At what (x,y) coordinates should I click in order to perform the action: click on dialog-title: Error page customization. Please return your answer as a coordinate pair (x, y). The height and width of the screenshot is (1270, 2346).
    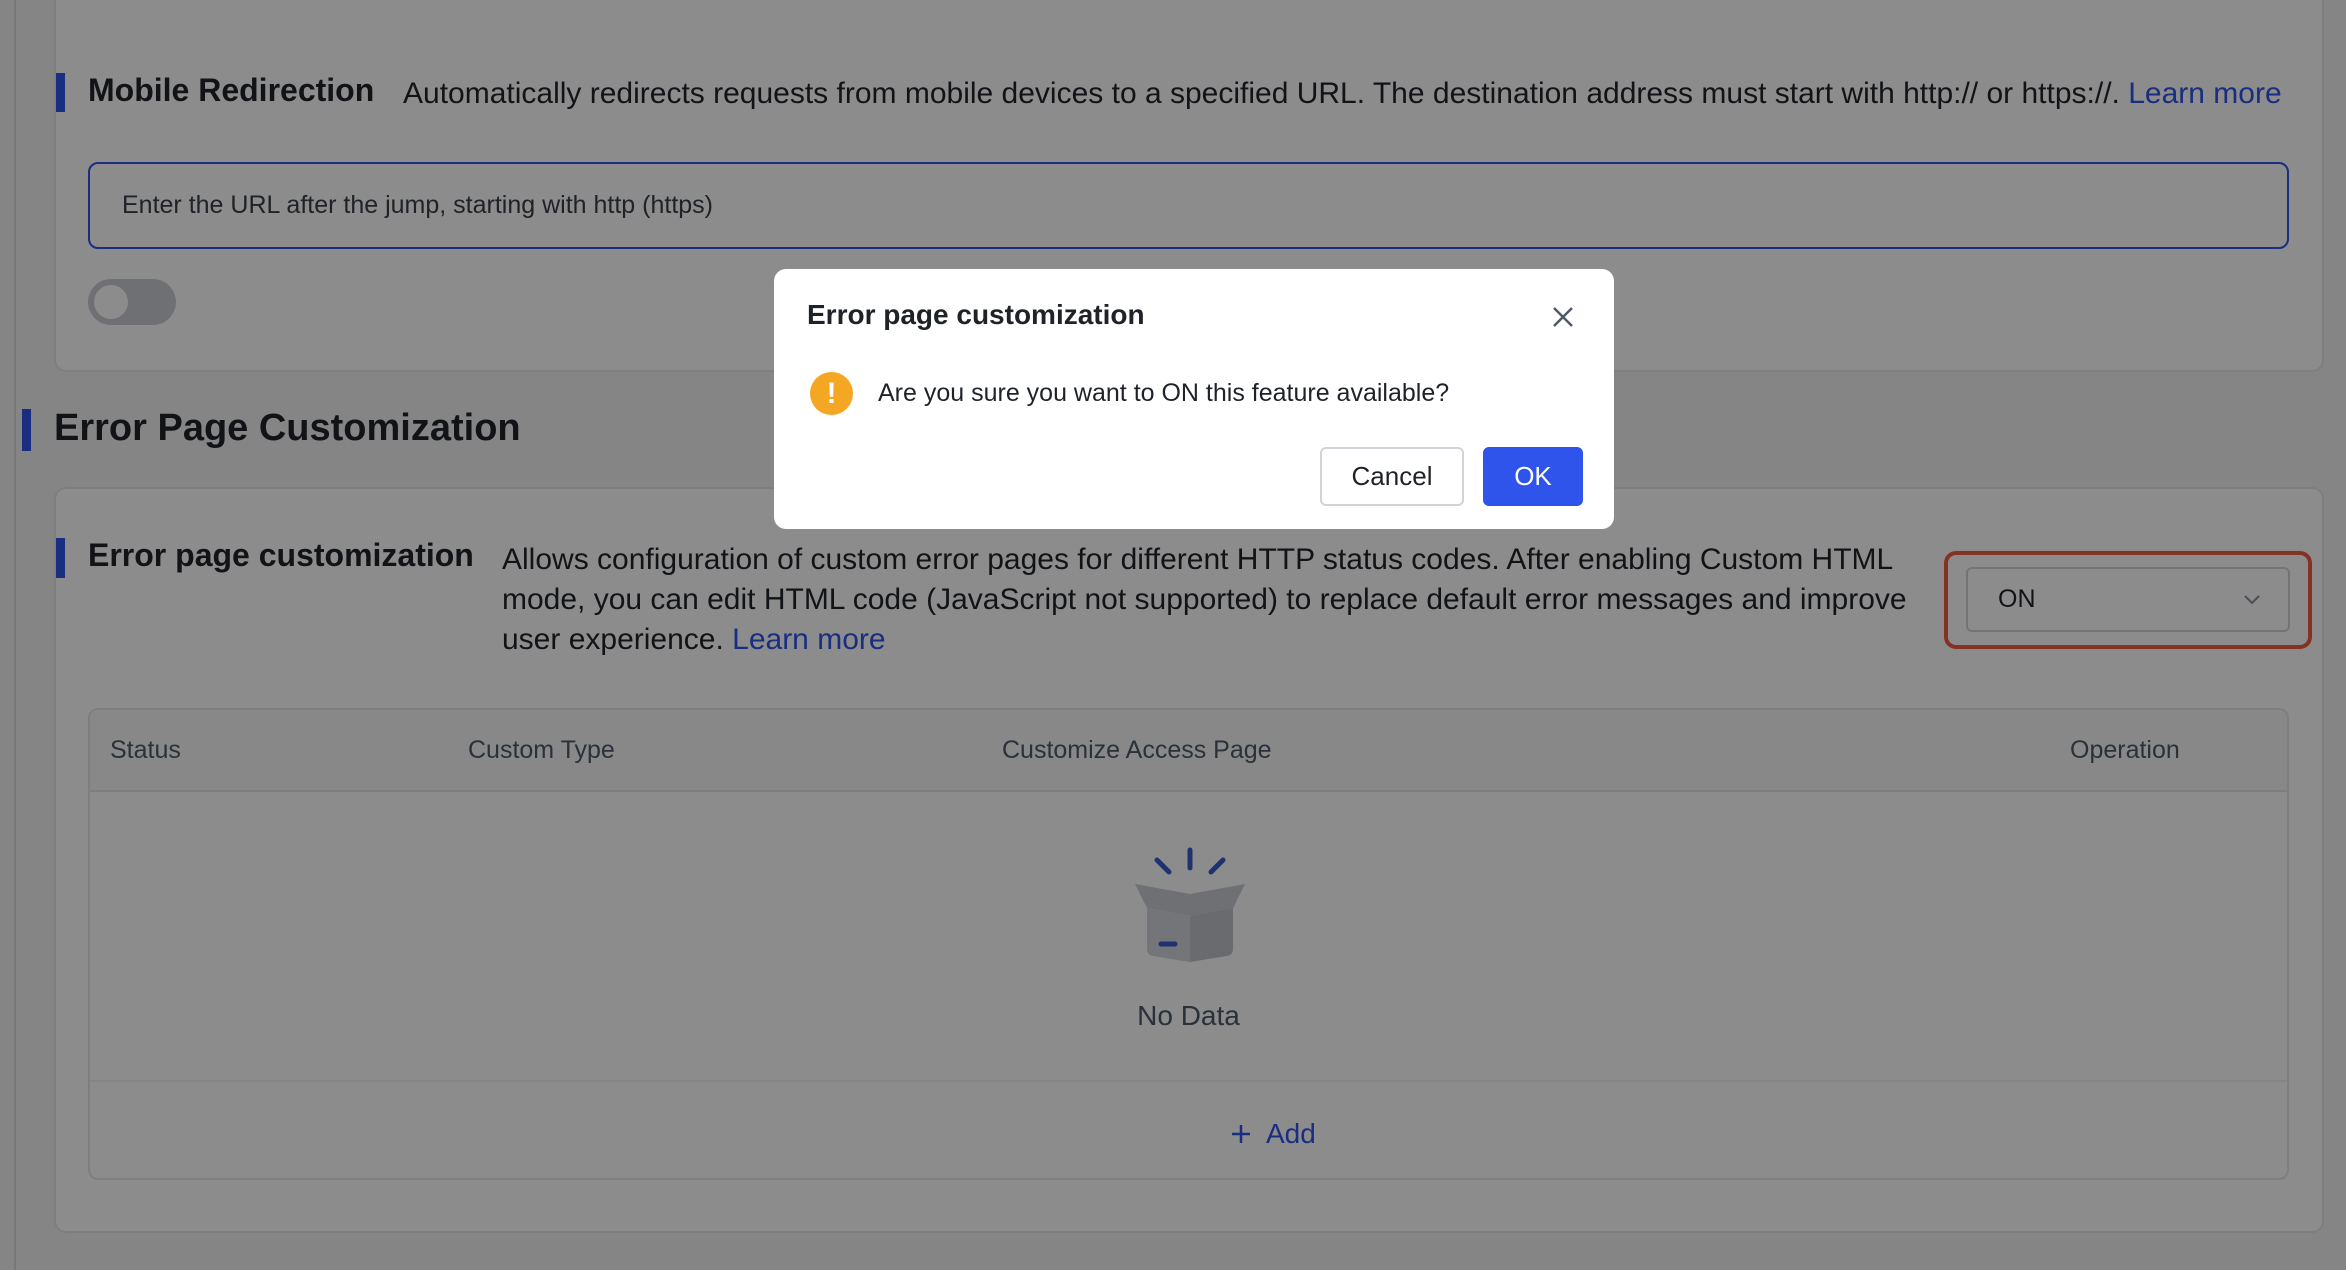
    Looking at the image, I should click on (976, 314).